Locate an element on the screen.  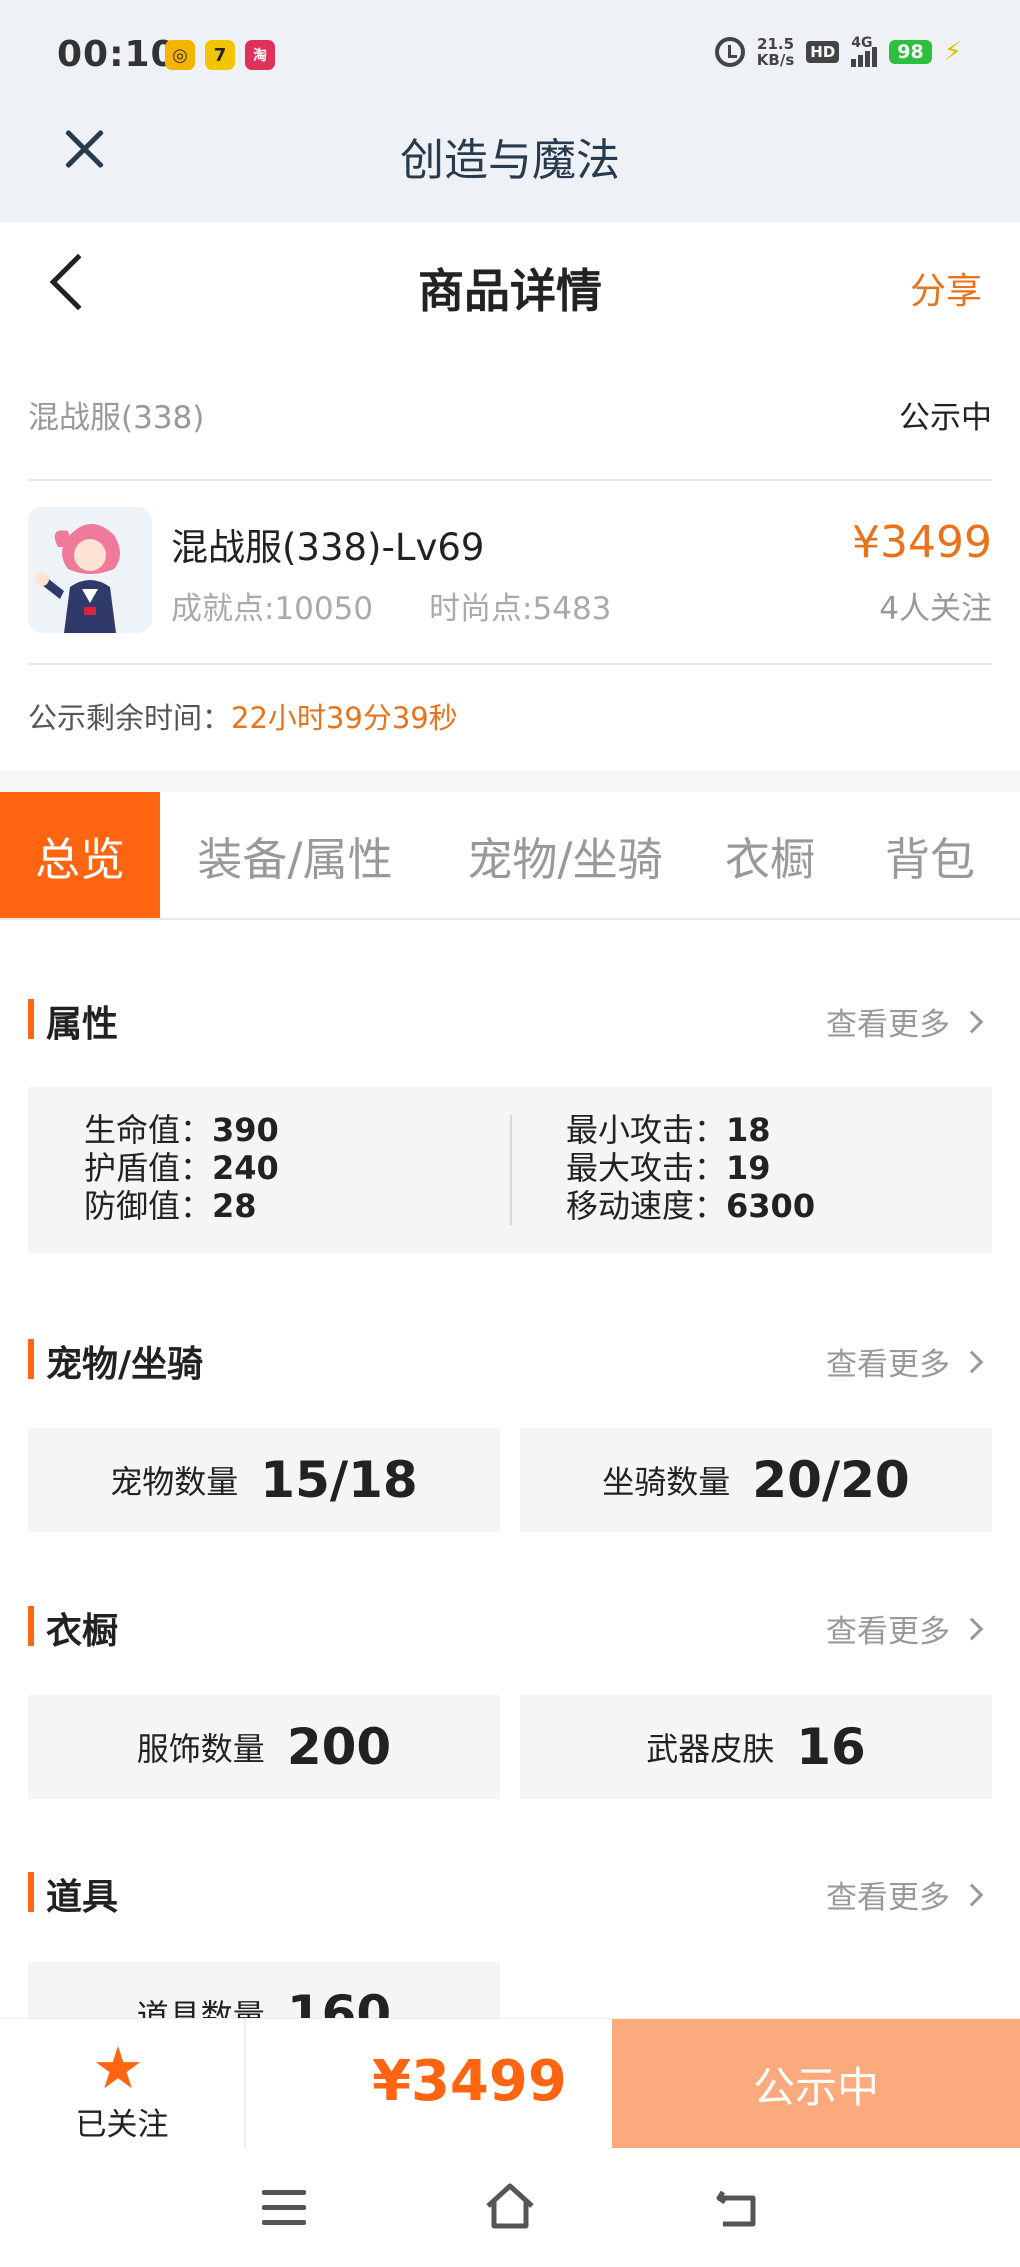
achievement-points: 成就点:10050 is located at coordinates (272, 609).